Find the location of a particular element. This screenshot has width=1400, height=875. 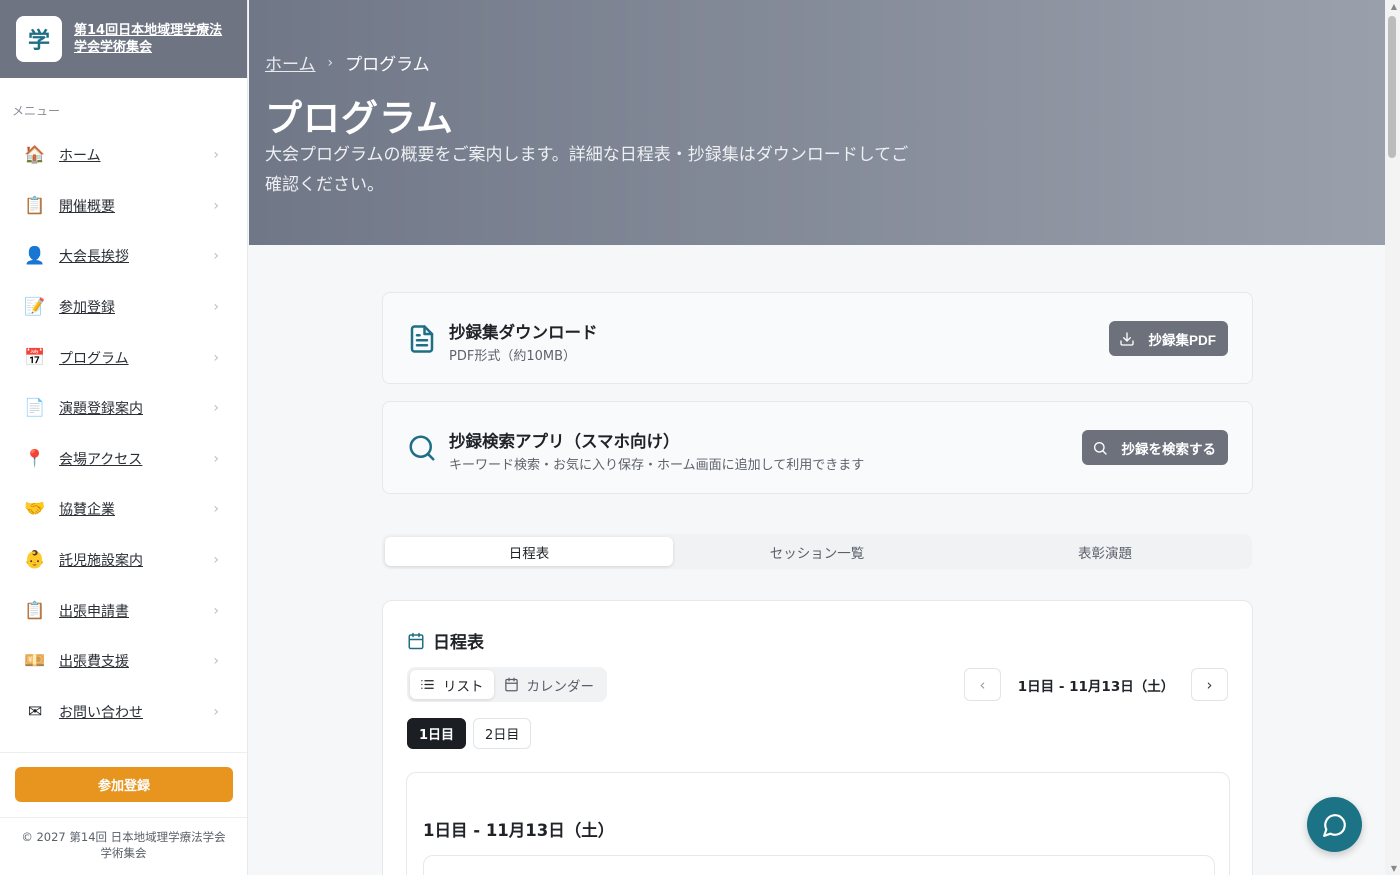

sidebar-item-label: ホーム is located at coordinates (80, 156).